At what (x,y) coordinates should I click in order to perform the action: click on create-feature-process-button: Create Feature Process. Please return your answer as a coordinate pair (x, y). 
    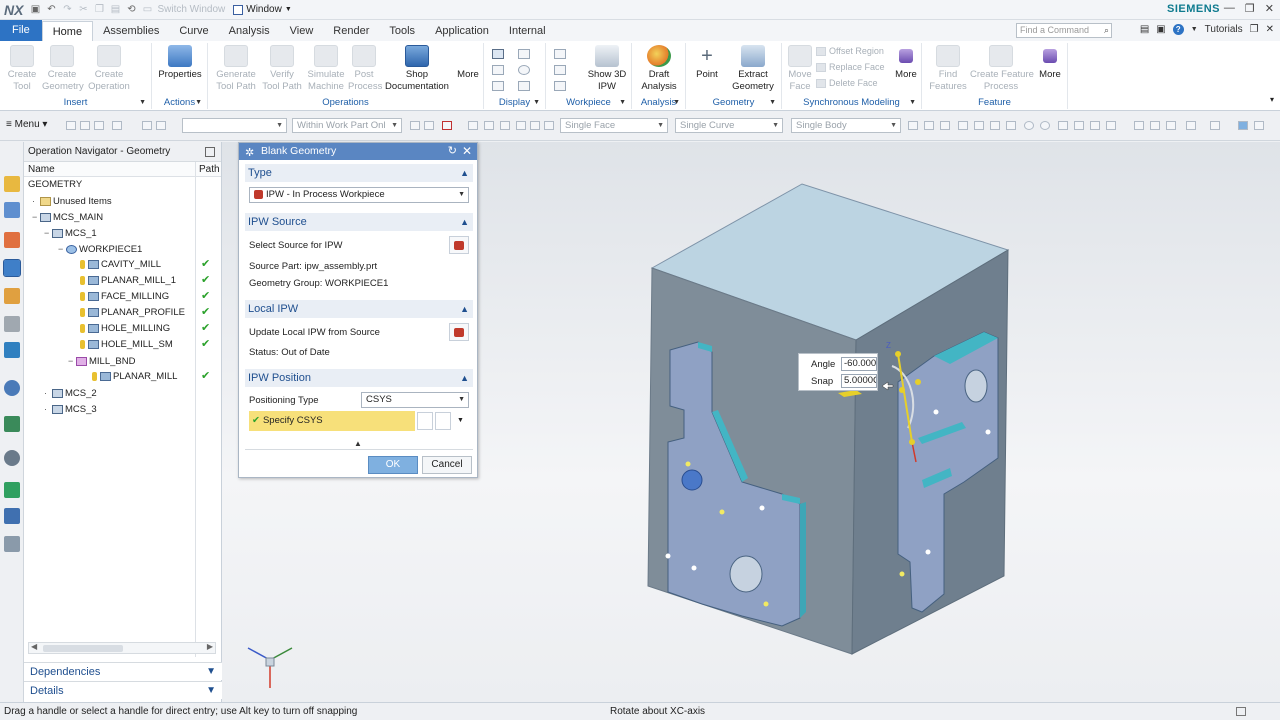
    Looking at the image, I should click on (1002, 69).